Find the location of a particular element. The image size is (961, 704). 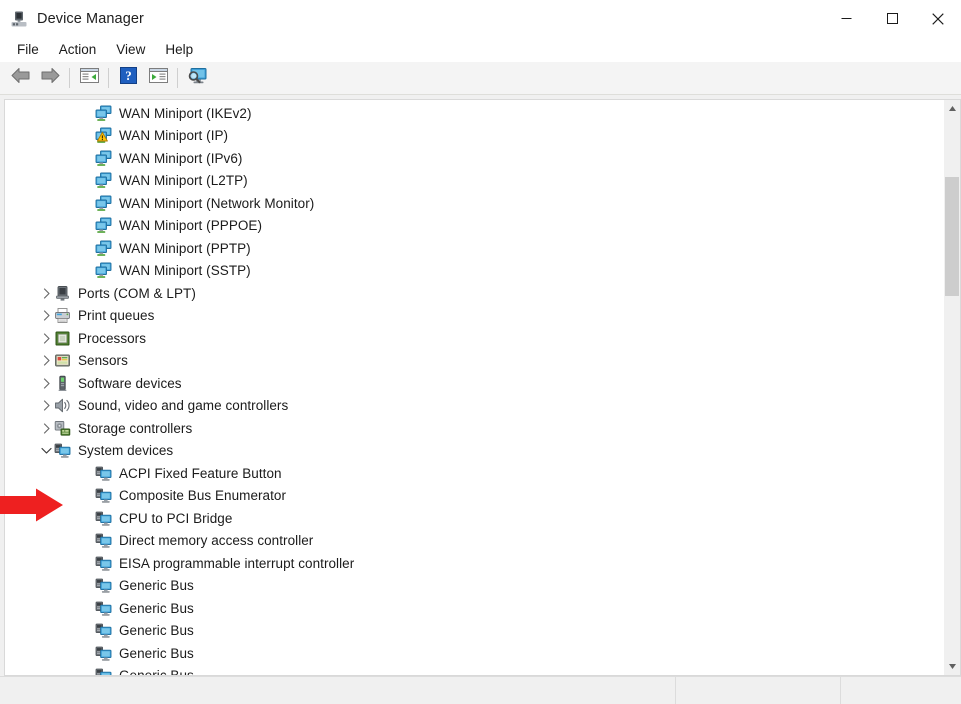

vertical-scrollbar-thumb is located at coordinates (952, 236).